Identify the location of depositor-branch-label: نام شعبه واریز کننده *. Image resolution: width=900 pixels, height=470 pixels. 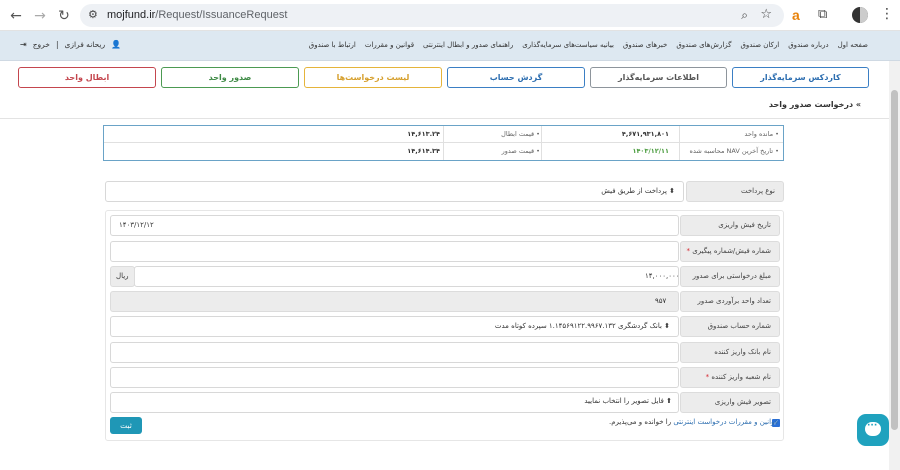
(730, 377).